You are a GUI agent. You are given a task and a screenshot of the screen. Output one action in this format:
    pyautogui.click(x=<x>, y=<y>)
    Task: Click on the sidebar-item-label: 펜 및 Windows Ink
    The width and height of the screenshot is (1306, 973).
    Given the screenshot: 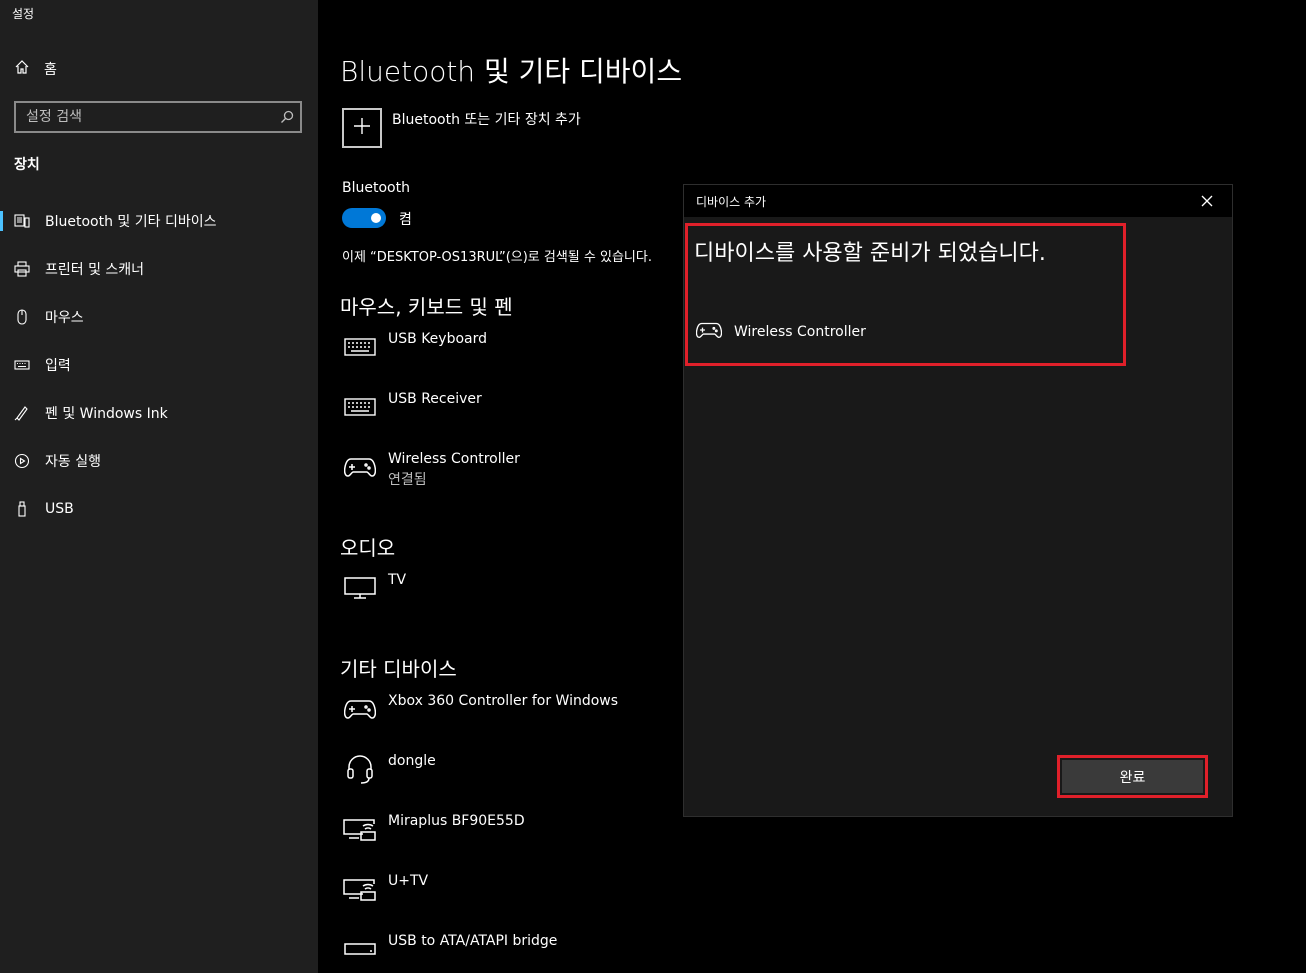 What is the action you would take?
    pyautogui.click(x=106, y=414)
    